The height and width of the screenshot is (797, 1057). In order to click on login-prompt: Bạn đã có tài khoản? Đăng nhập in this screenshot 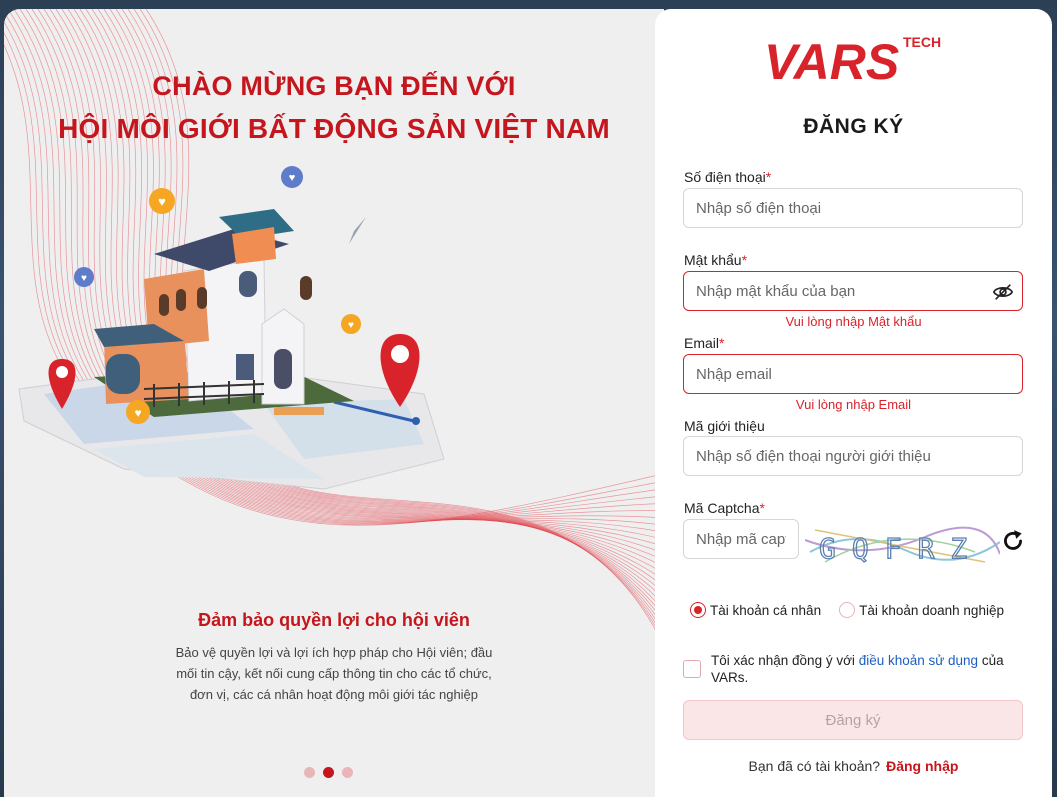, I will do `click(853, 766)`.